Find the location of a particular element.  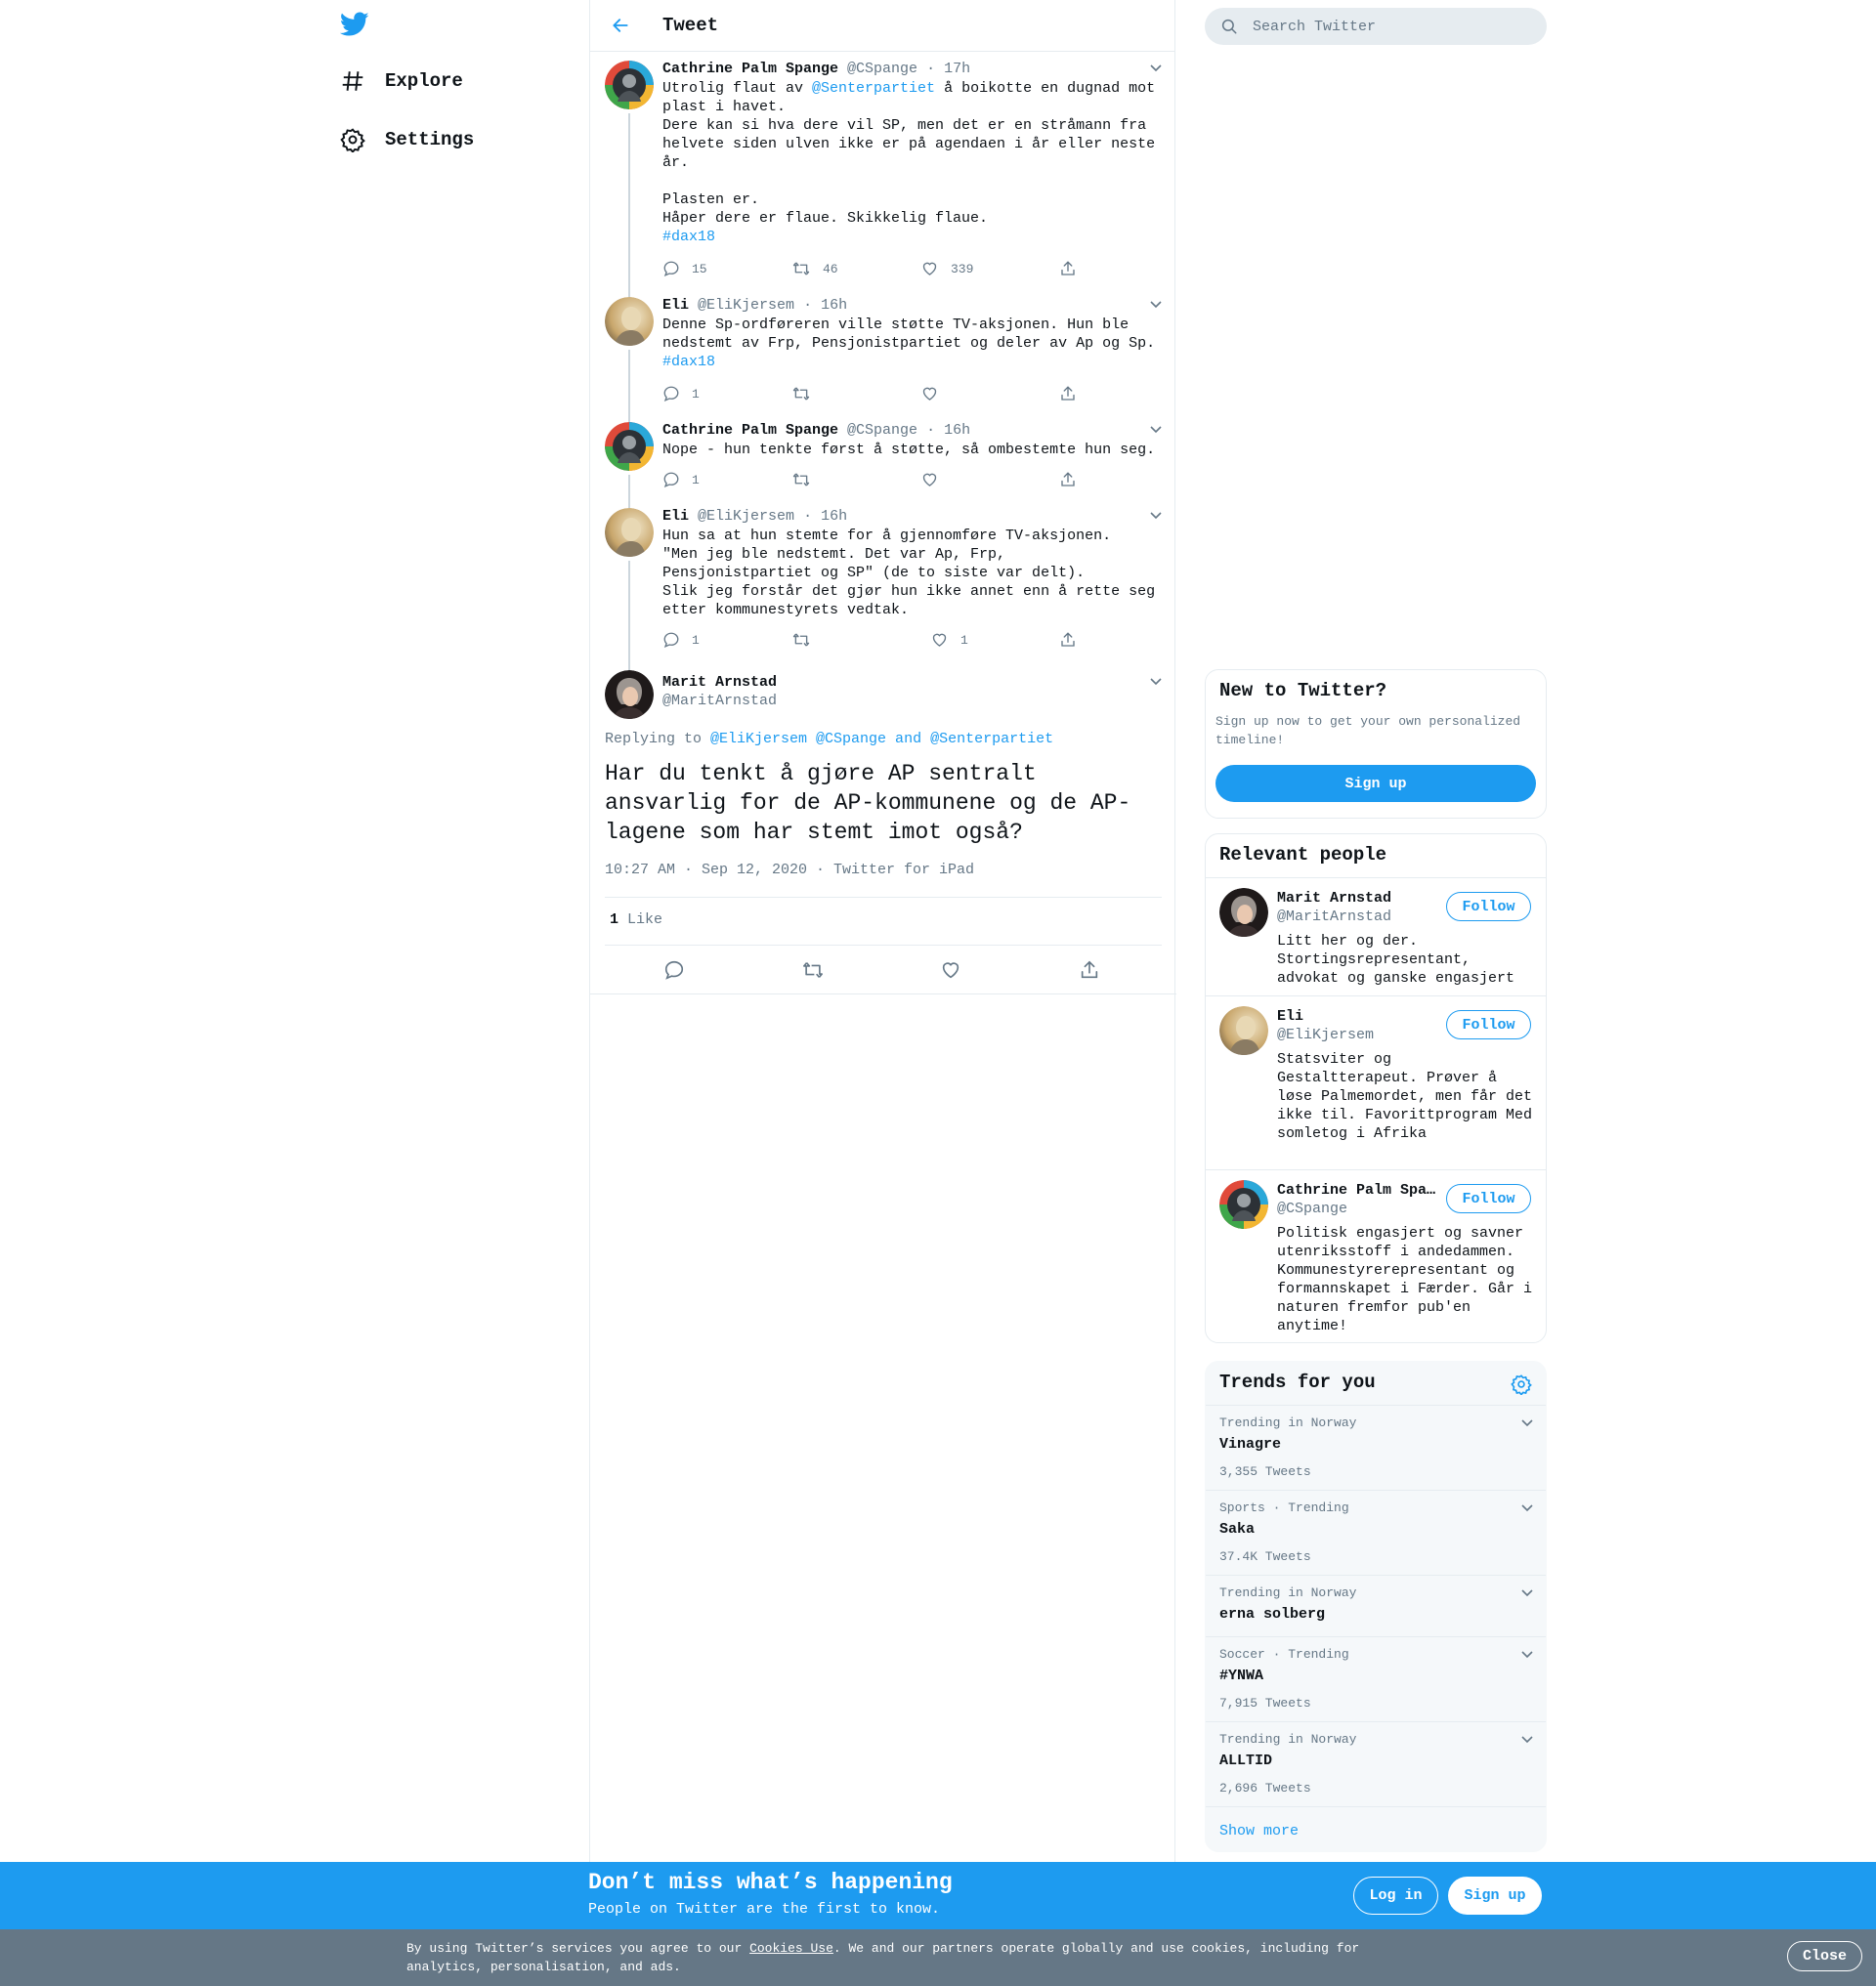

cookies-use-link: Cookies Use is located at coordinates (791, 1948).